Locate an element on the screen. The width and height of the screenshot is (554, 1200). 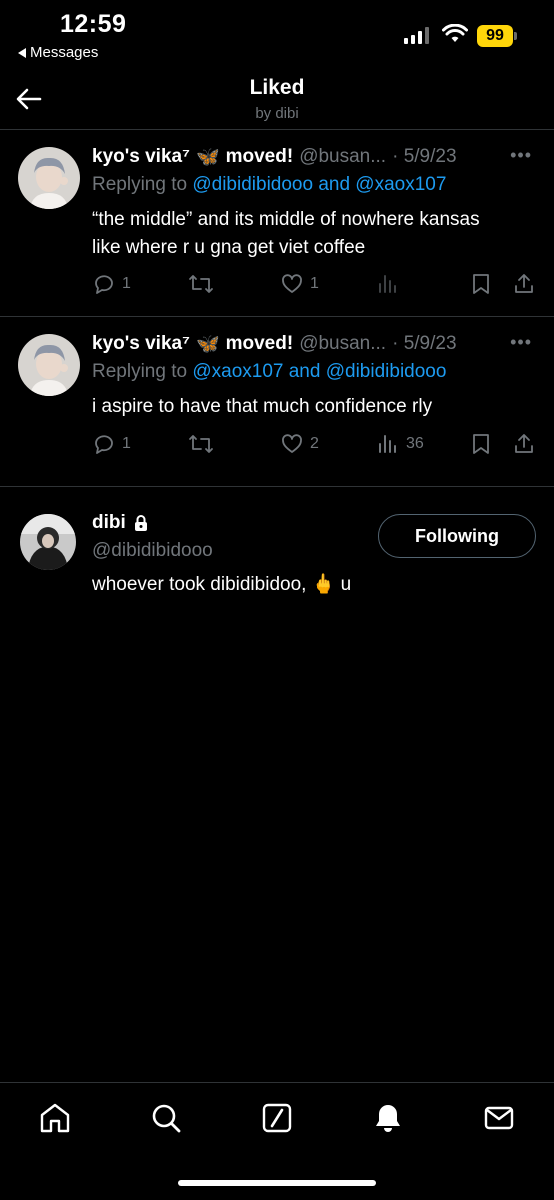
profile-name-row: dibi is located at coordinates (120, 523).